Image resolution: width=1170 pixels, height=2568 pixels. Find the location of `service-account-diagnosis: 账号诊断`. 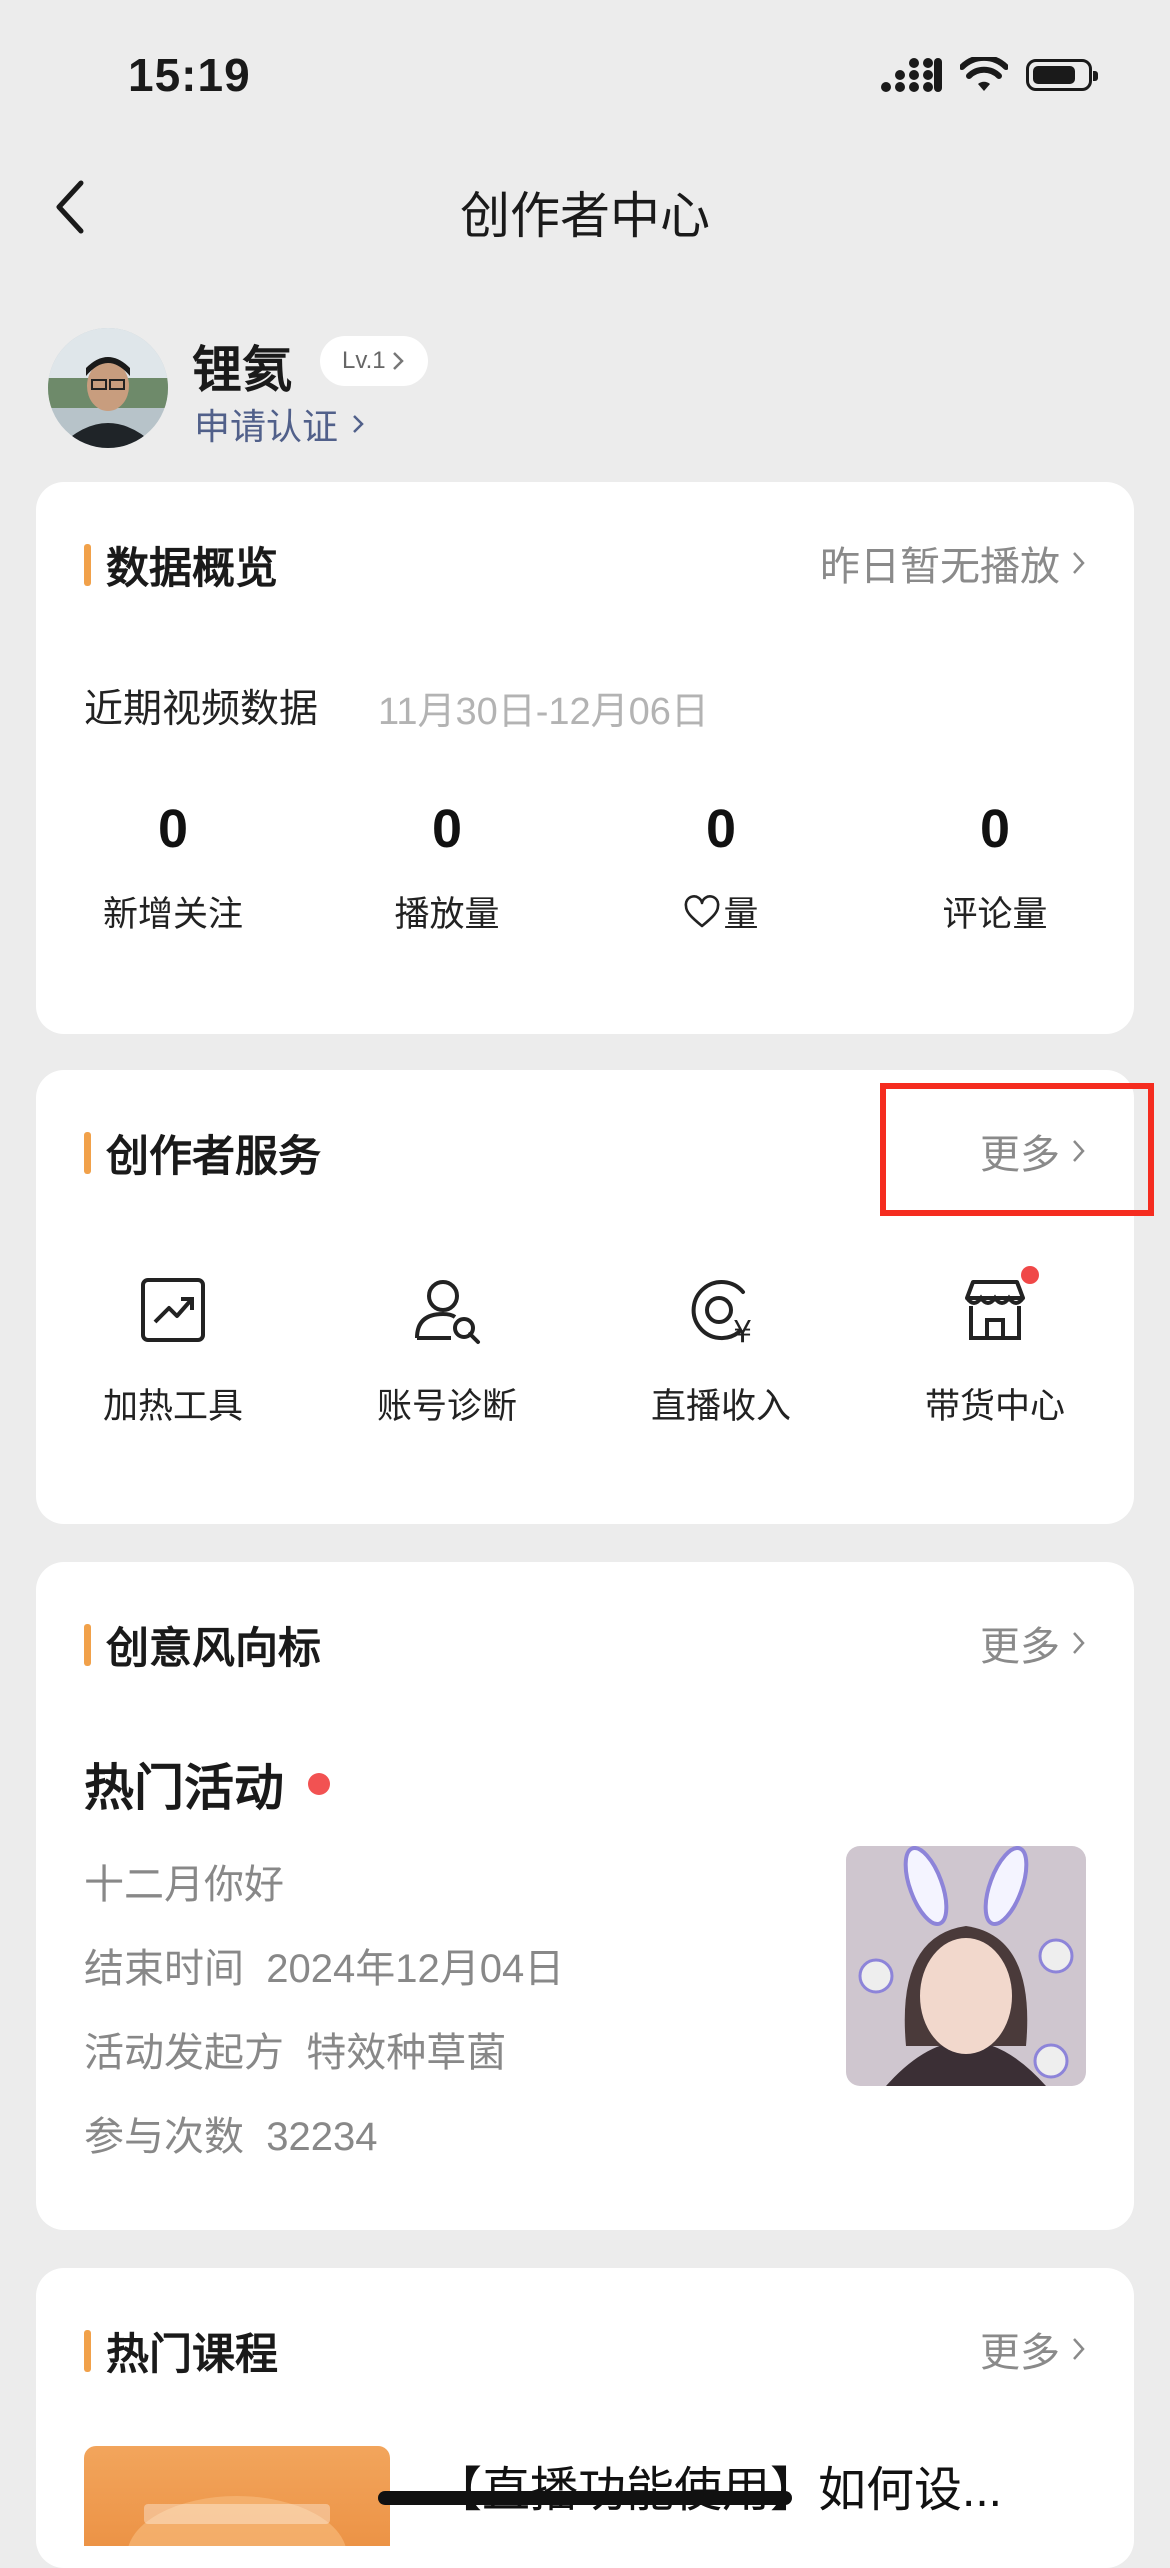

service-account-diagnosis: 账号诊断 is located at coordinates (447, 1349).